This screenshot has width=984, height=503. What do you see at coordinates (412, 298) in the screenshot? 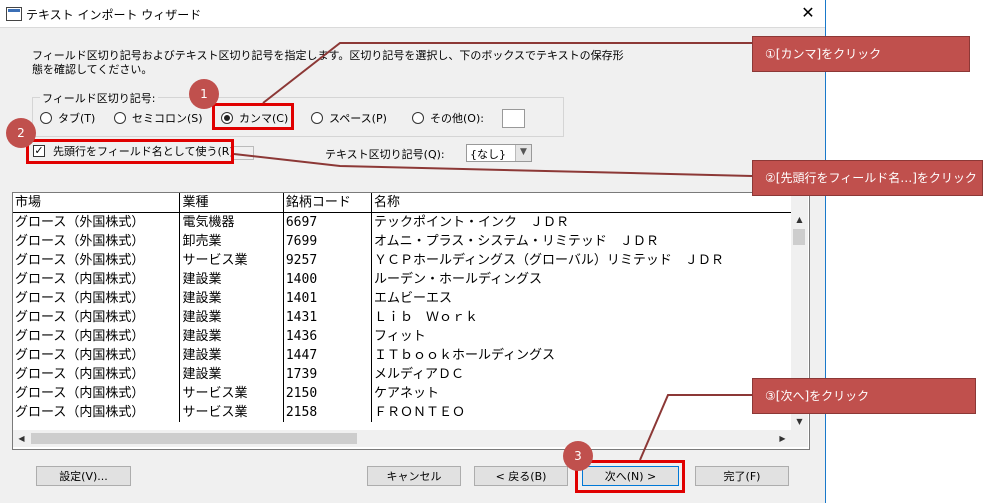
I see `table-cell: エムビーエス` at bounding box center [412, 298].